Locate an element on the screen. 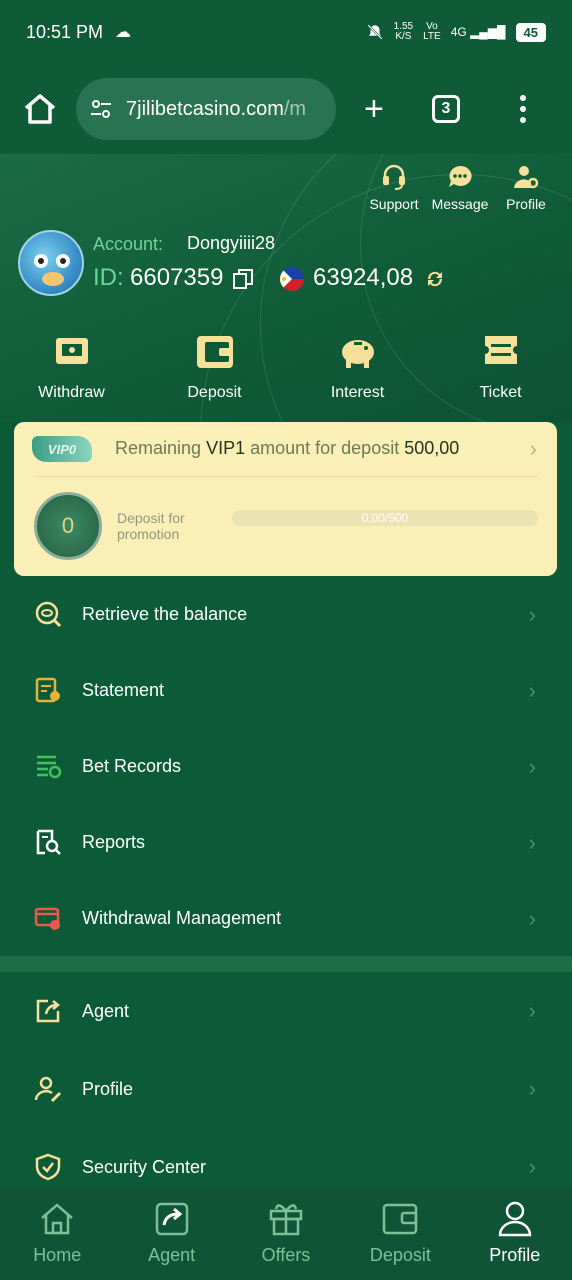 This screenshot has width=572, height=1280. divider is located at coordinates (285, 476).